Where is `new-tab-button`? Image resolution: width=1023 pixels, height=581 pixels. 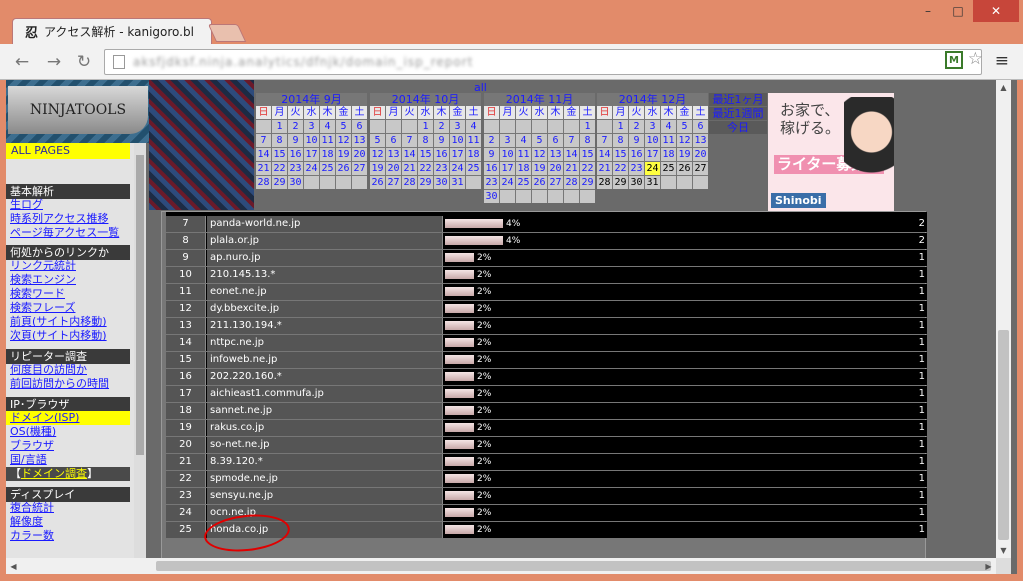 new-tab-button is located at coordinates (227, 33).